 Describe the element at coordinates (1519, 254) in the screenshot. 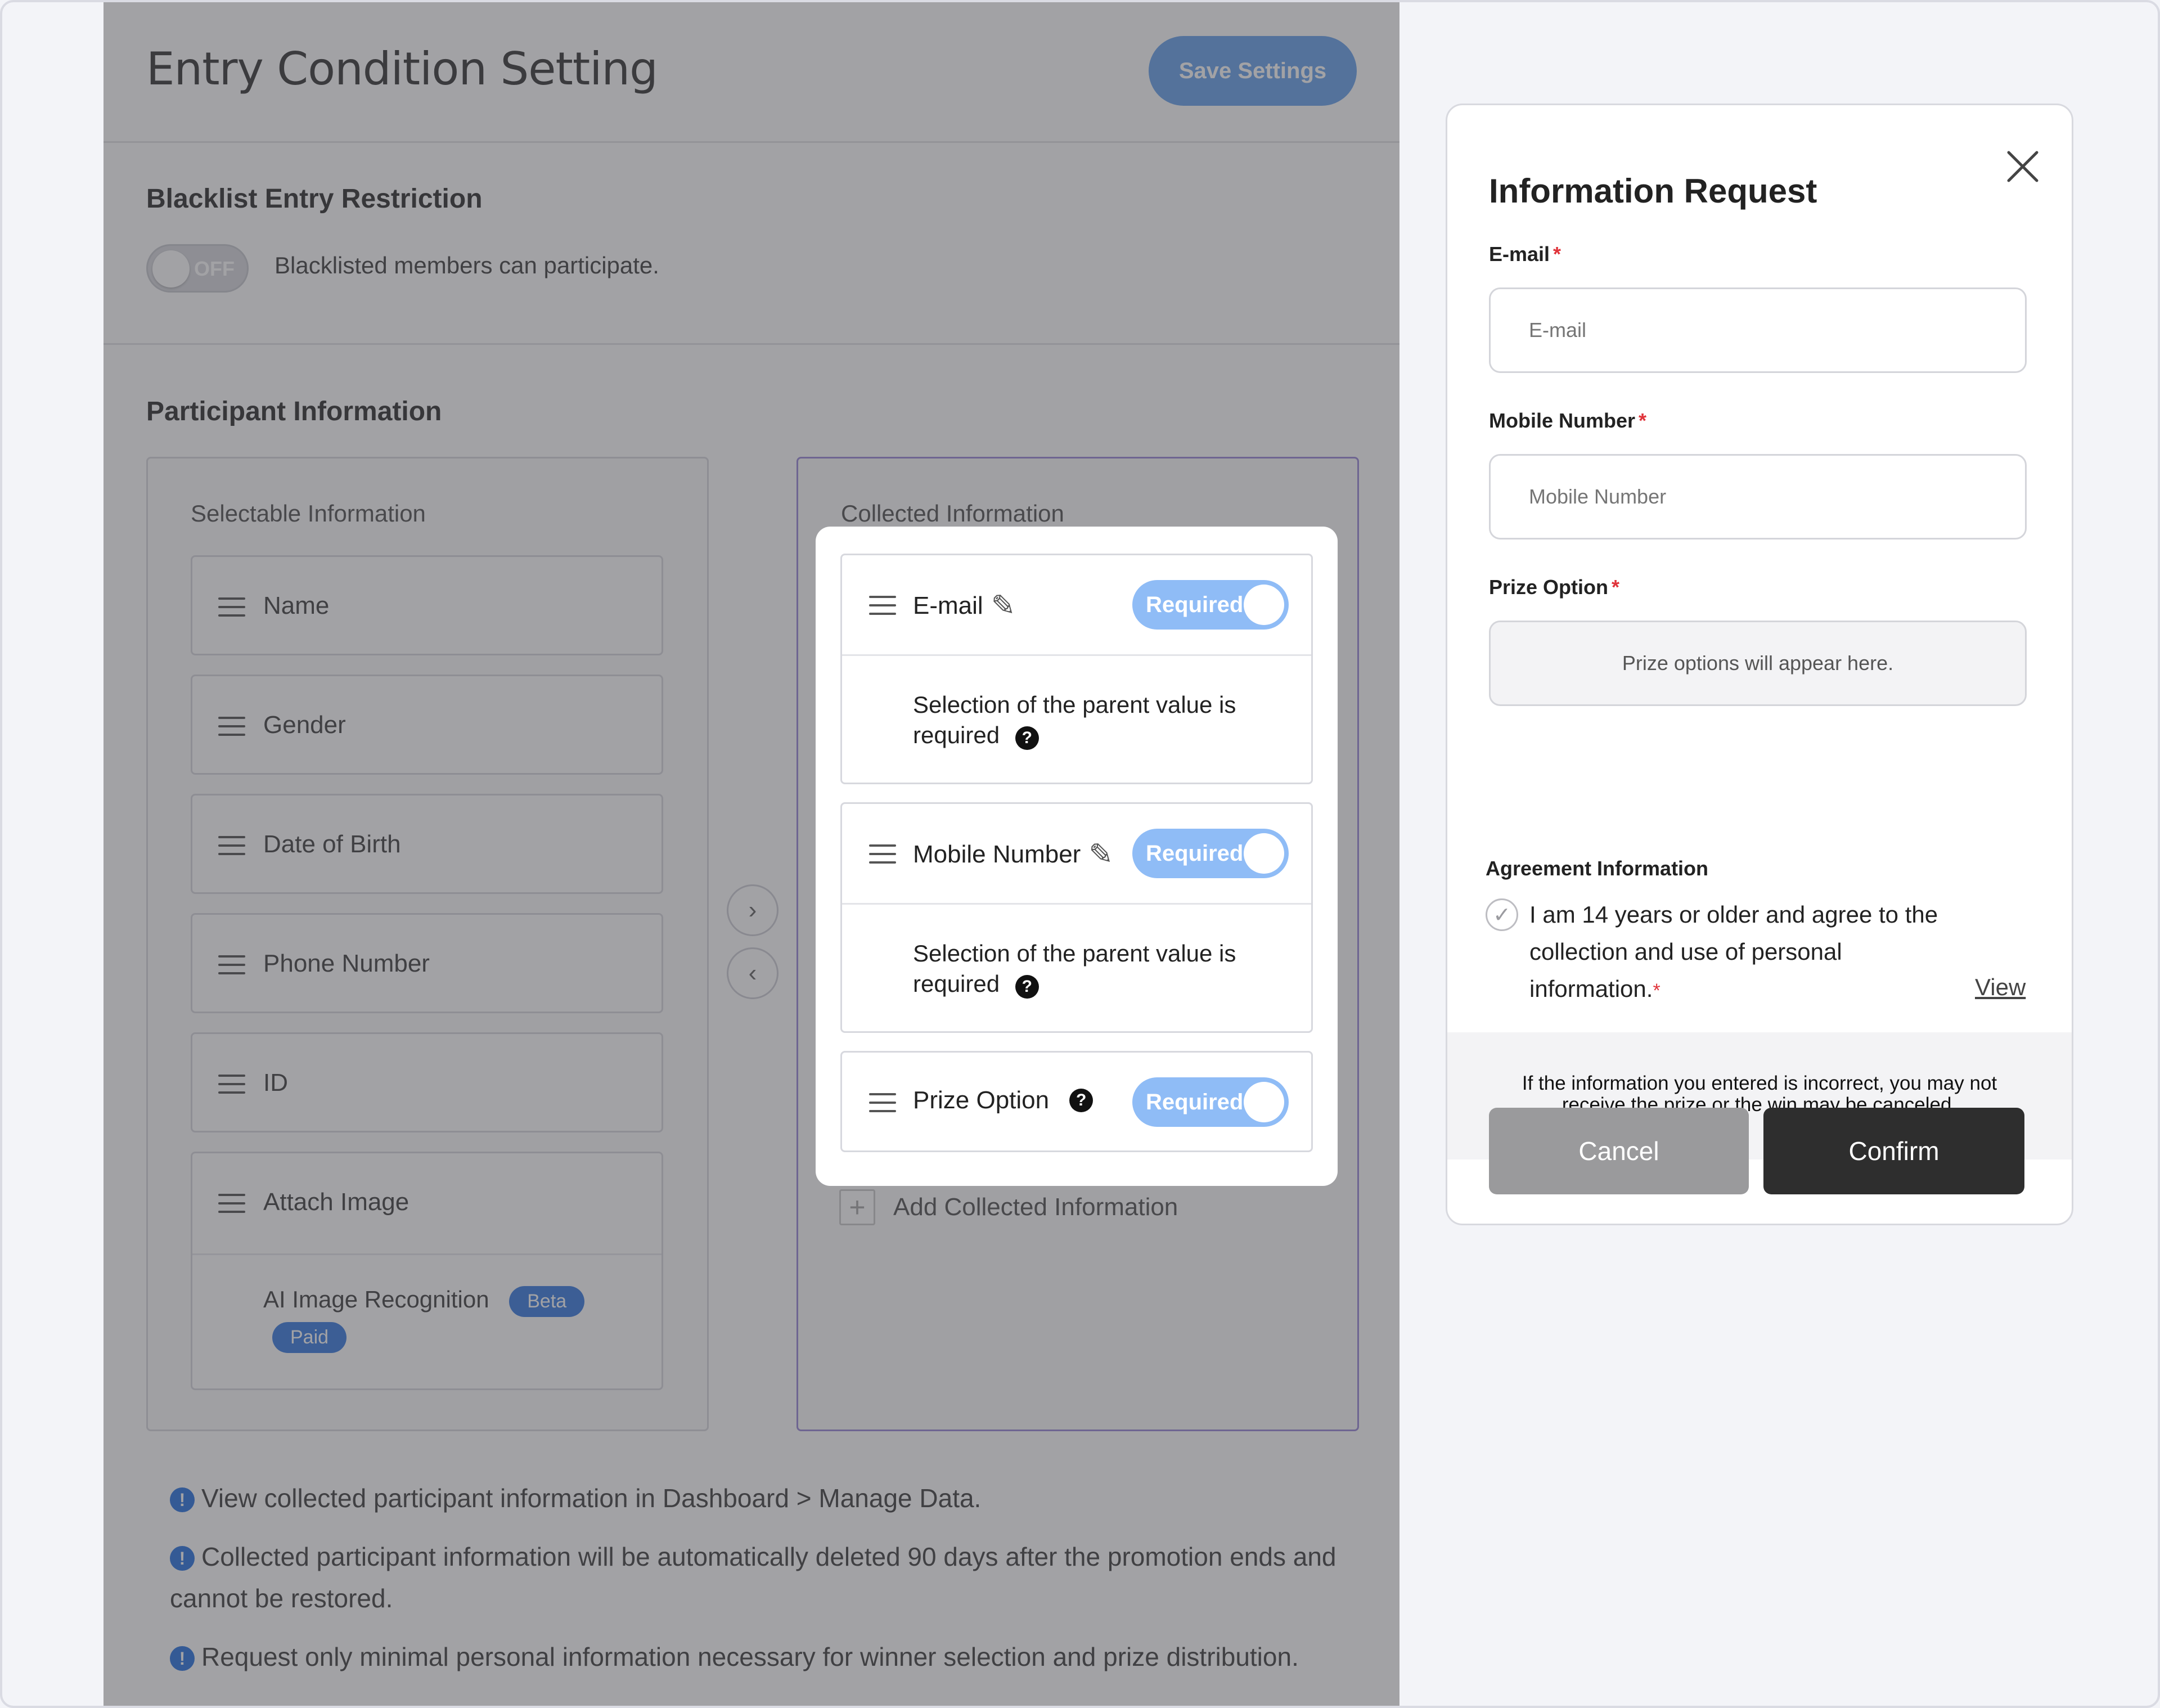

I see `email-label-text: E-mail` at that location.